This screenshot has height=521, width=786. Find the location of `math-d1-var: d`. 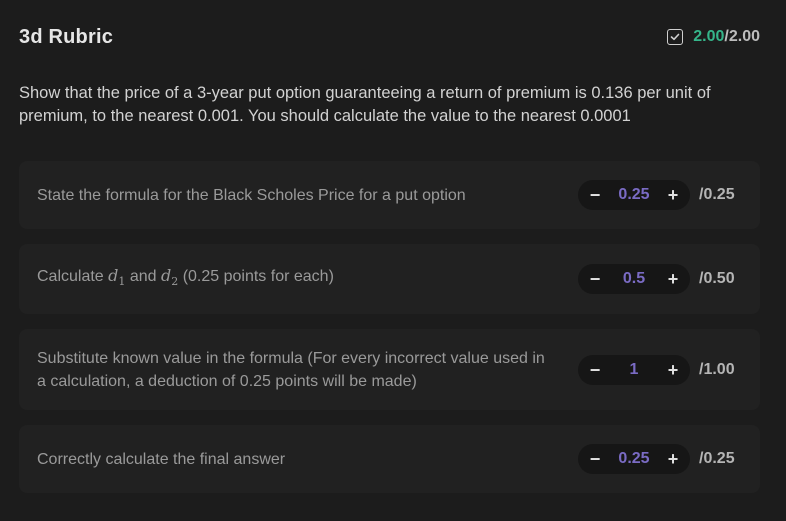

math-d1-var: d is located at coordinates (113, 276).